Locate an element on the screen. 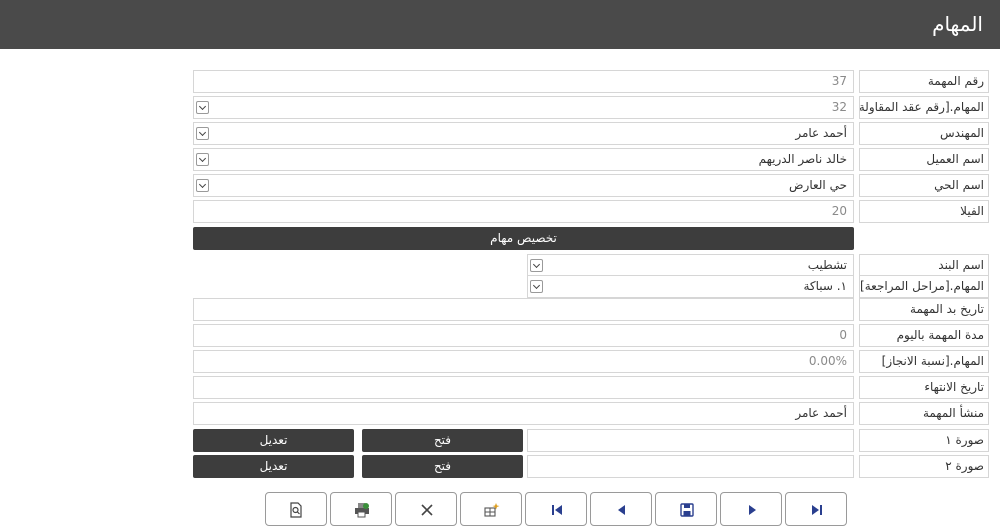  print-icon is located at coordinates (362, 510).